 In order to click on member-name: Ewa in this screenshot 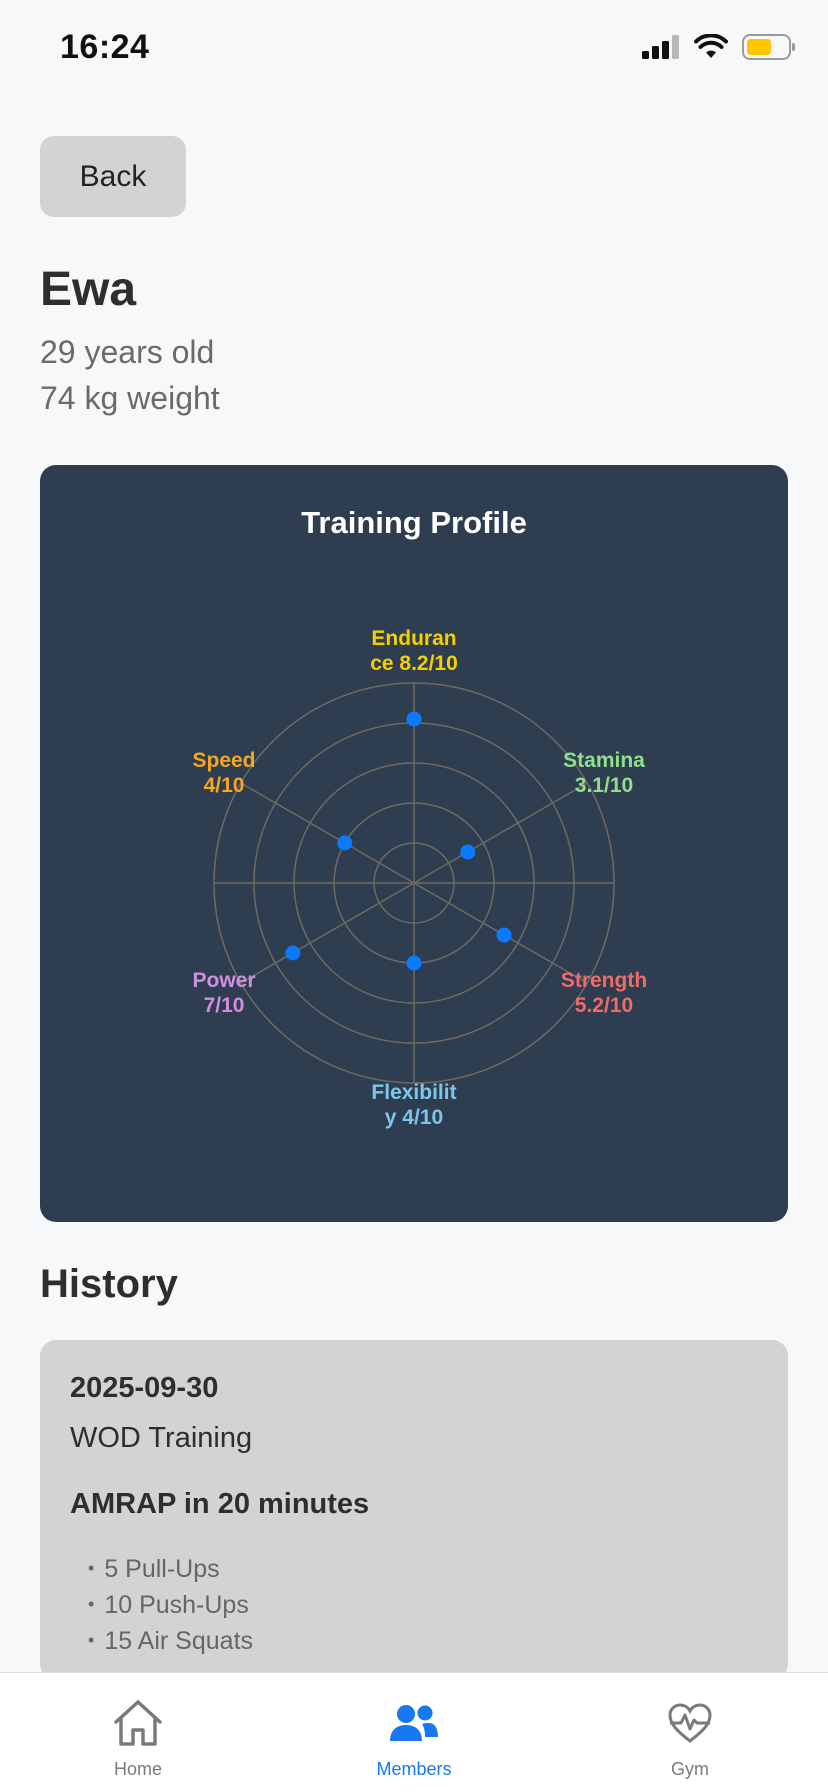, I will do `click(88, 289)`.